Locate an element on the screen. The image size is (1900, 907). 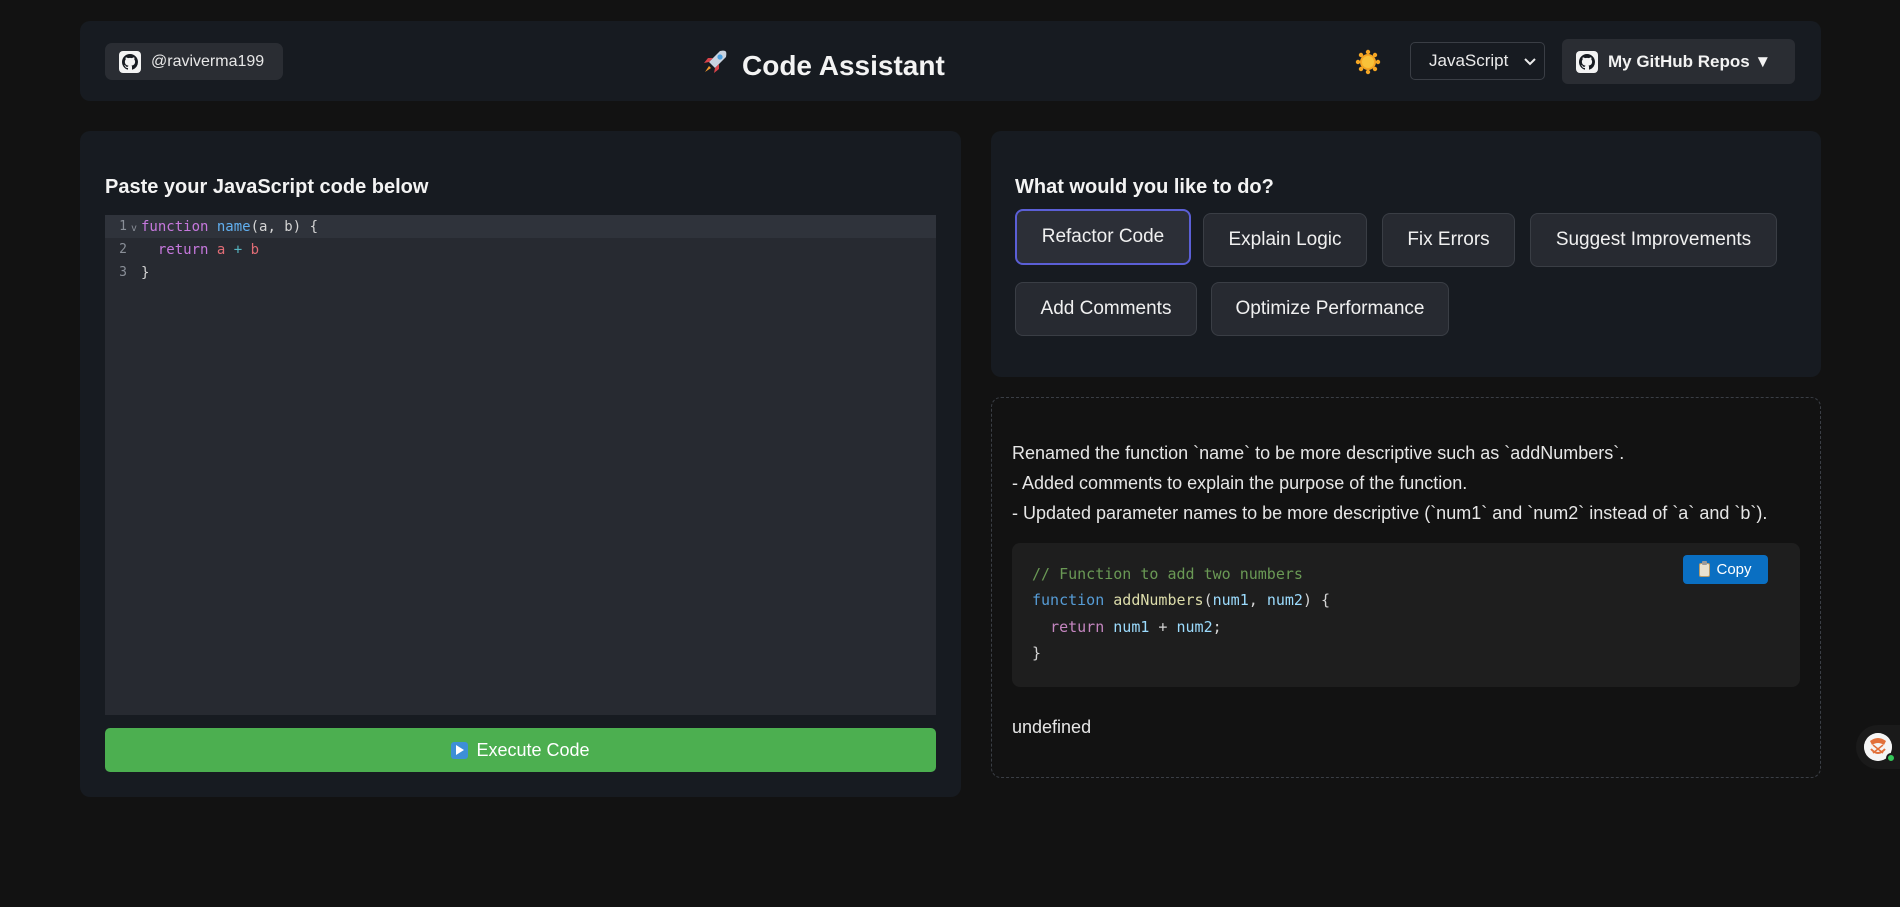
repos-label: My GitHub Repos ▼ is located at coordinates (1690, 61).